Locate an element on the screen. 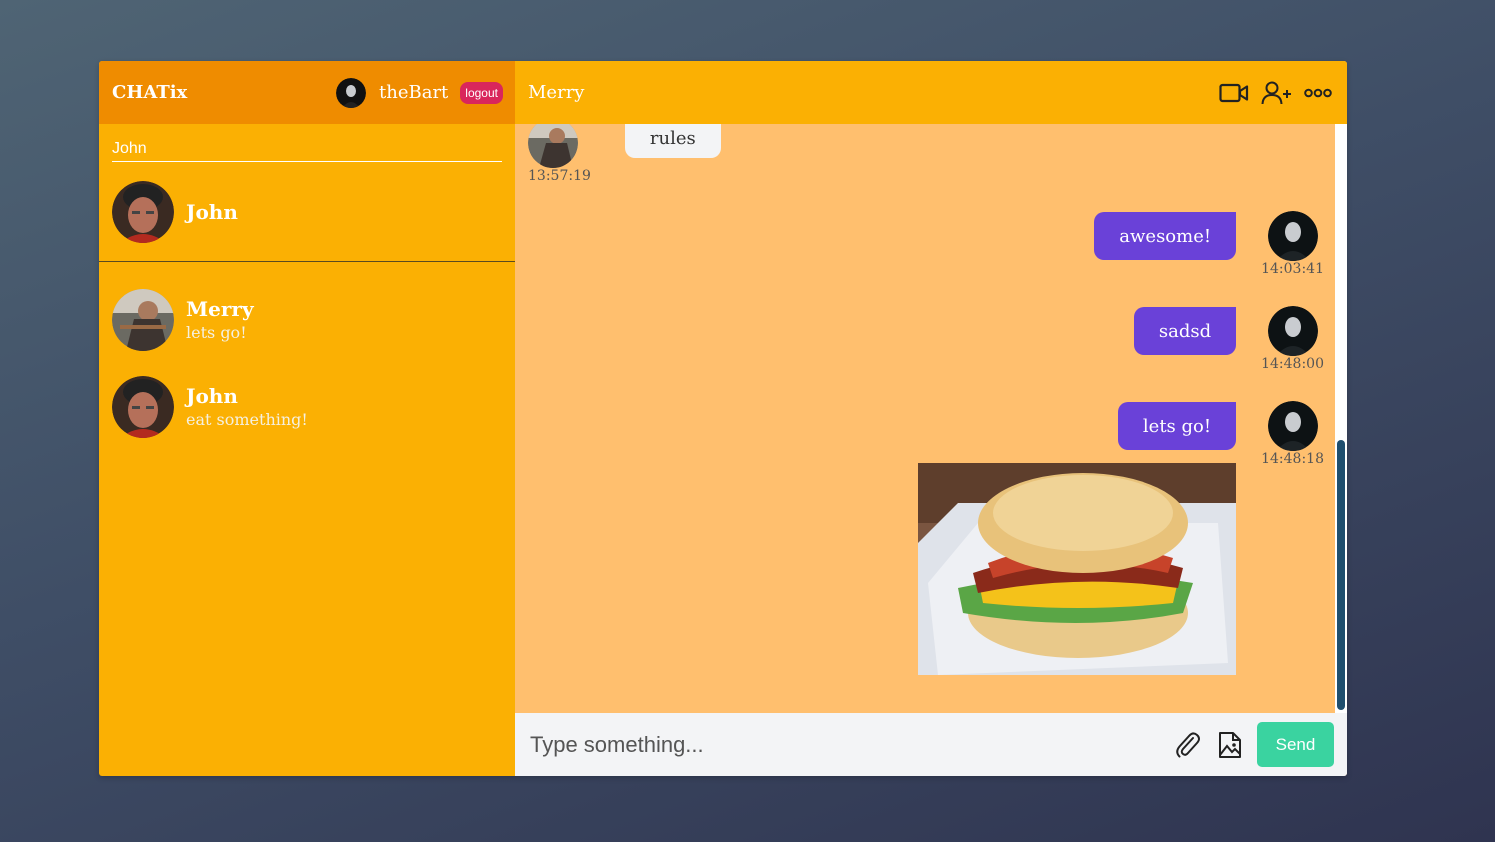 This screenshot has width=1495, height=842. chat-info: John eat something! is located at coordinates (247, 406).